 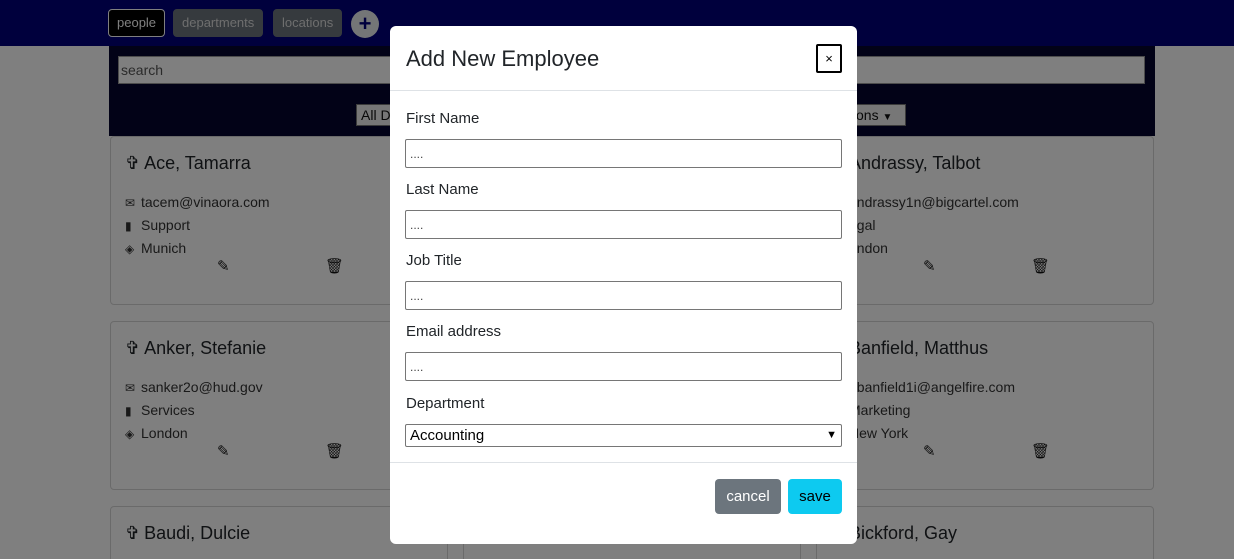 I want to click on email-field, so click(x=623, y=366).